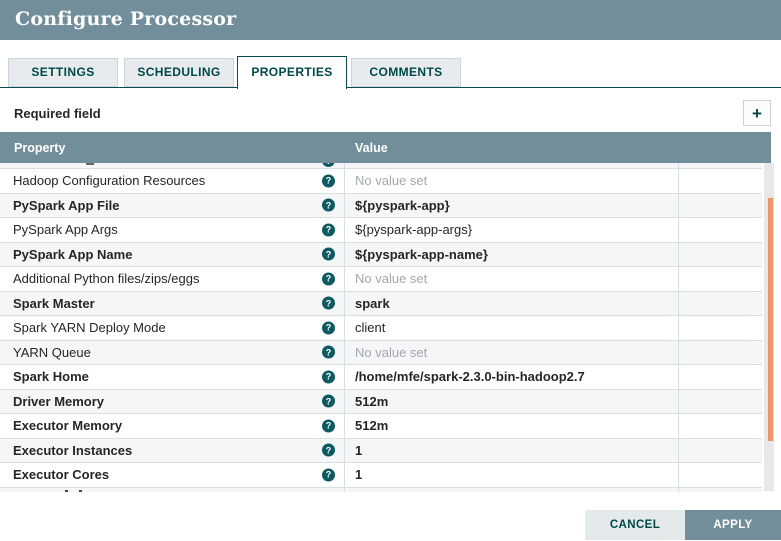  I want to click on dialog-title: Configure Processor, so click(126, 19).